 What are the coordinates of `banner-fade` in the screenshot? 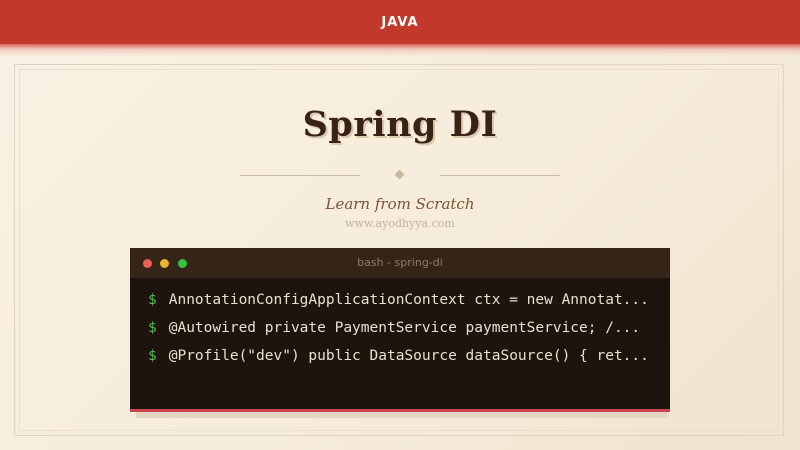 It's located at (400, 50).